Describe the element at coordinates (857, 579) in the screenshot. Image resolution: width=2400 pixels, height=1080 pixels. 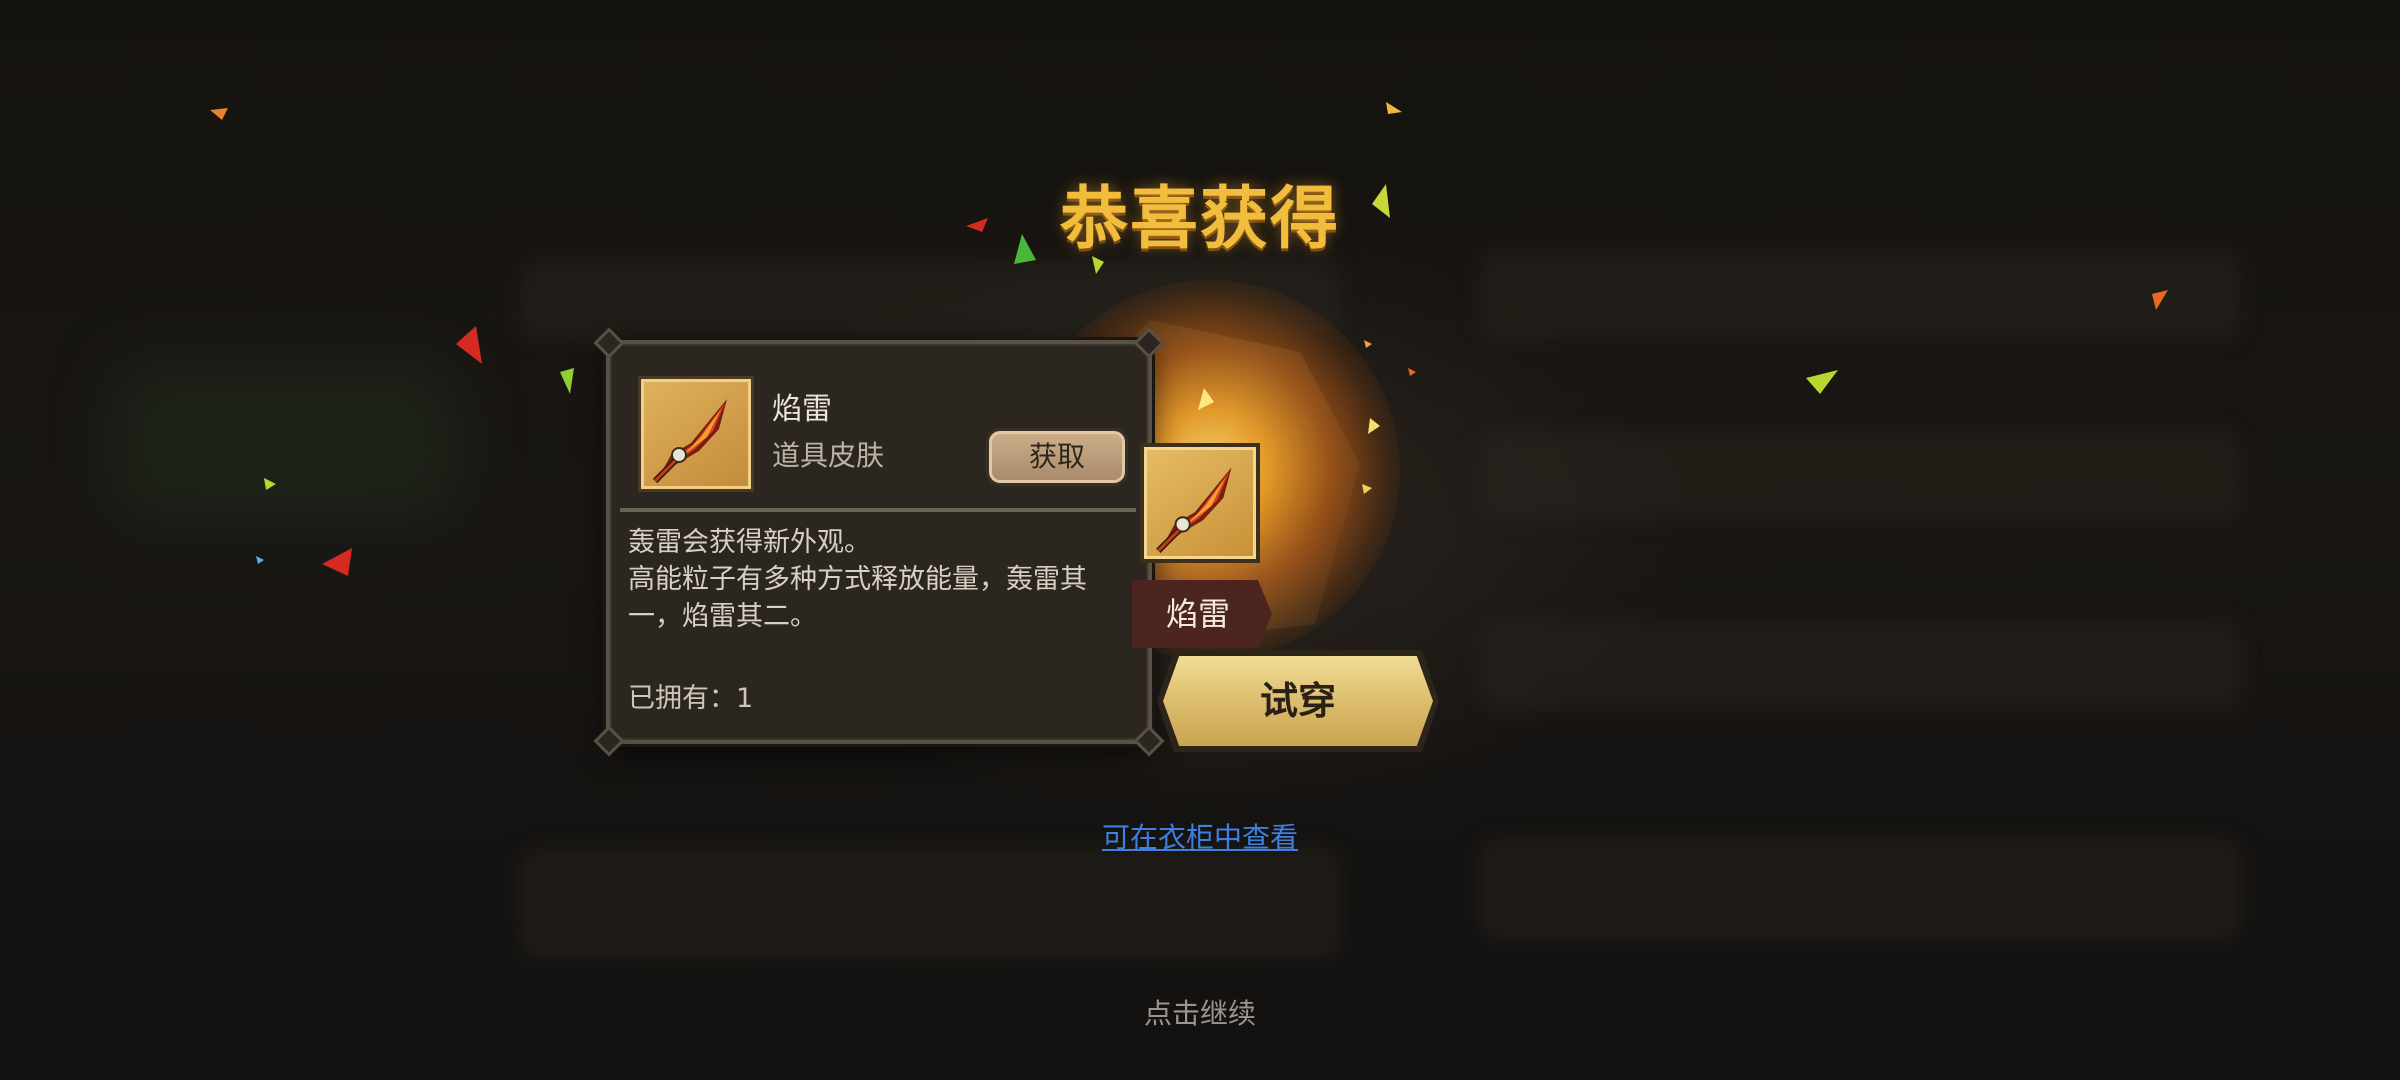
I see `item-description: 轰雷会获得新外观。 高能粒子有多种方式释放能量，轰雷其一，焰雷其二。` at that location.